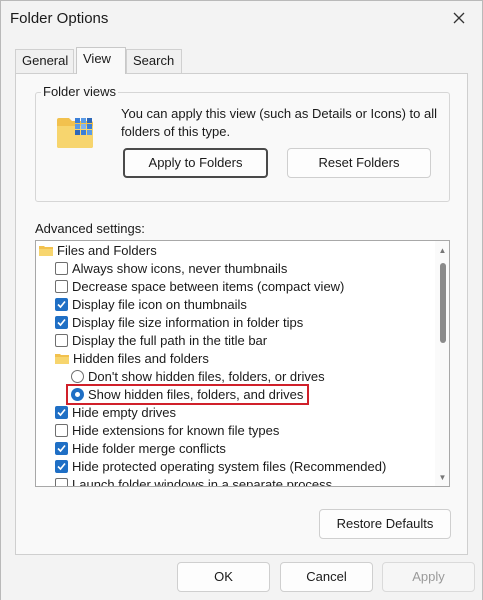 This screenshot has height=600, width=483. I want to click on close-button, so click(459, 18).